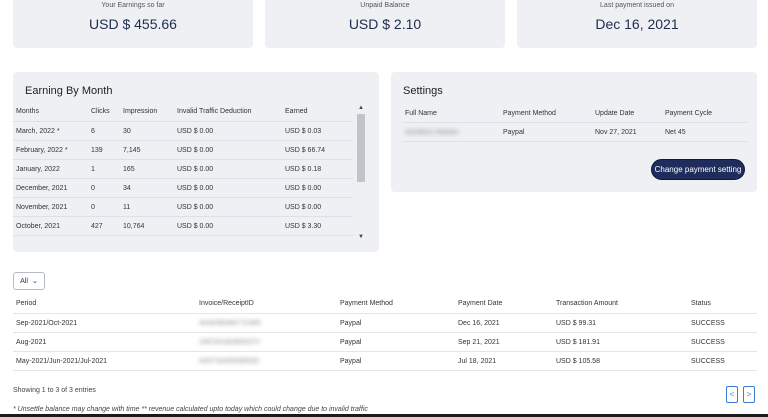  I want to click on cell-clicks: 427, so click(97, 226).